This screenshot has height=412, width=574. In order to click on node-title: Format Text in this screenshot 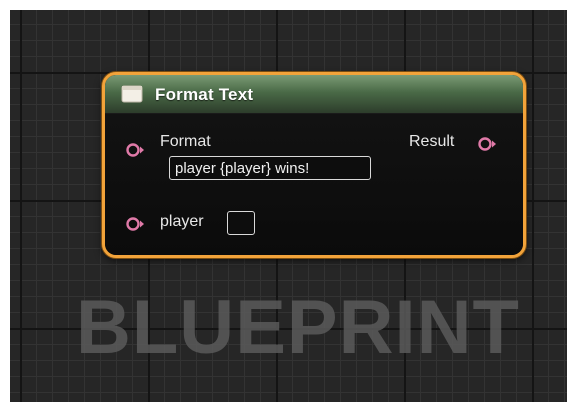, I will do `click(204, 94)`.